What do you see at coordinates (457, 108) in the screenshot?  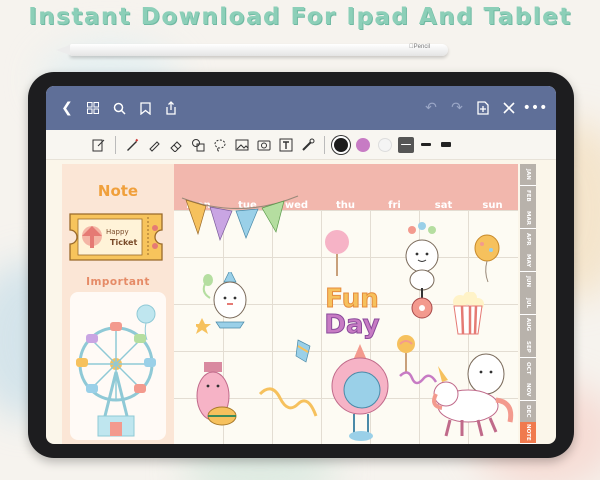 I see `redo-icon: ↷` at bounding box center [457, 108].